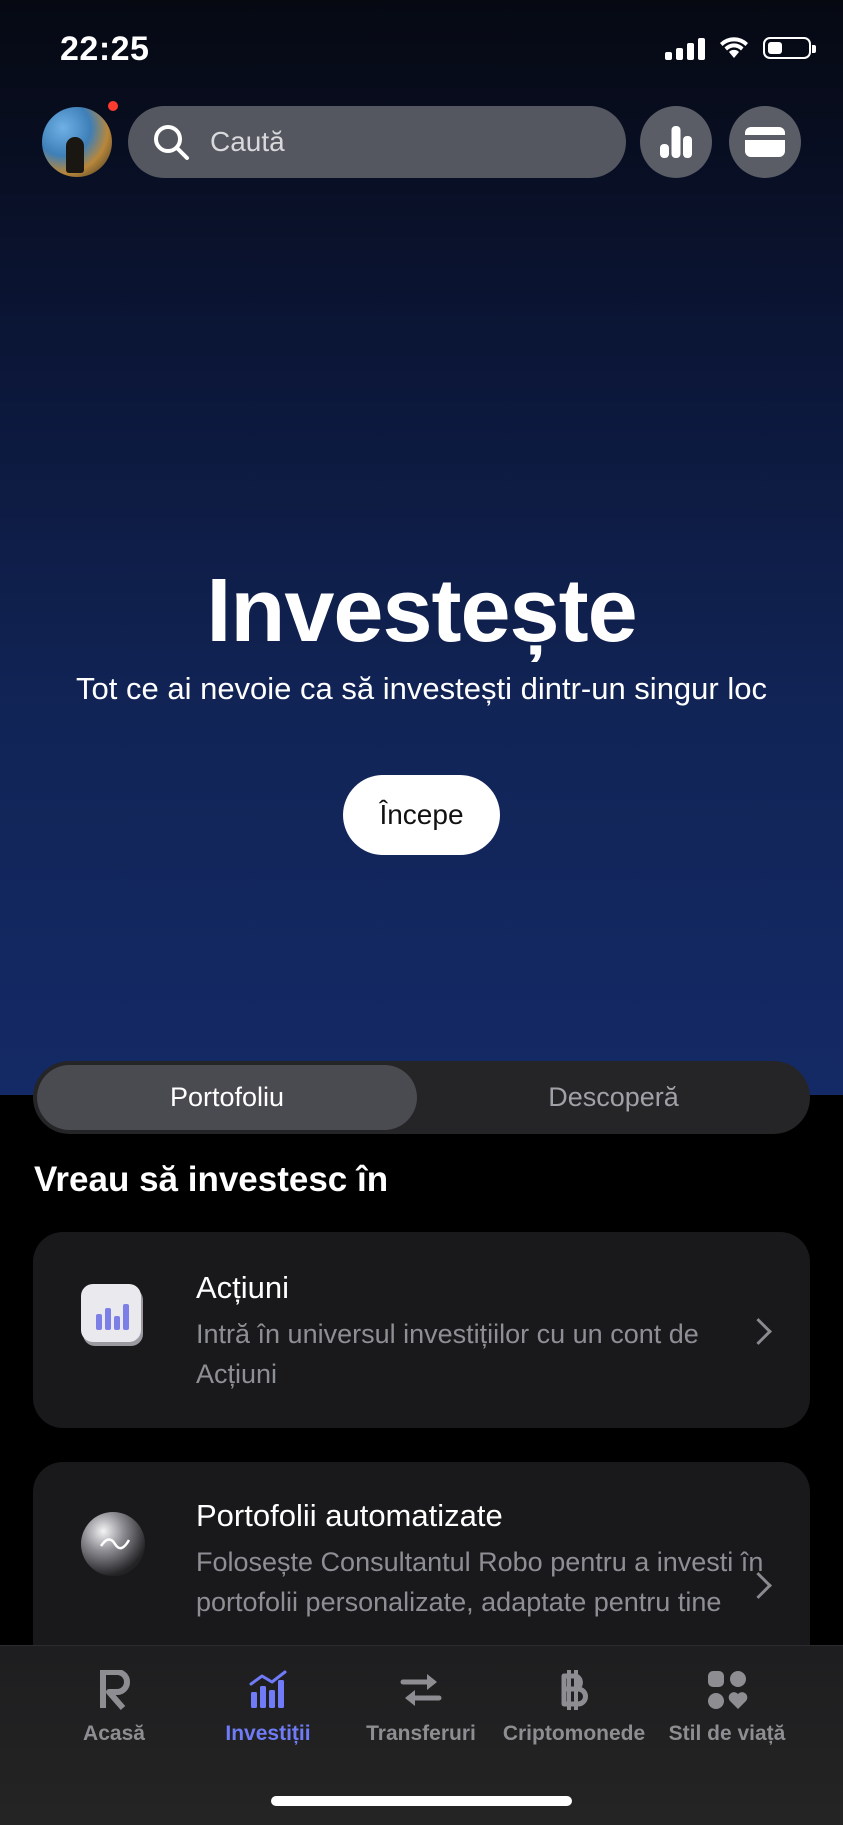 The height and width of the screenshot is (1825, 843). I want to click on bitcoin-icon, so click(574, 1690).